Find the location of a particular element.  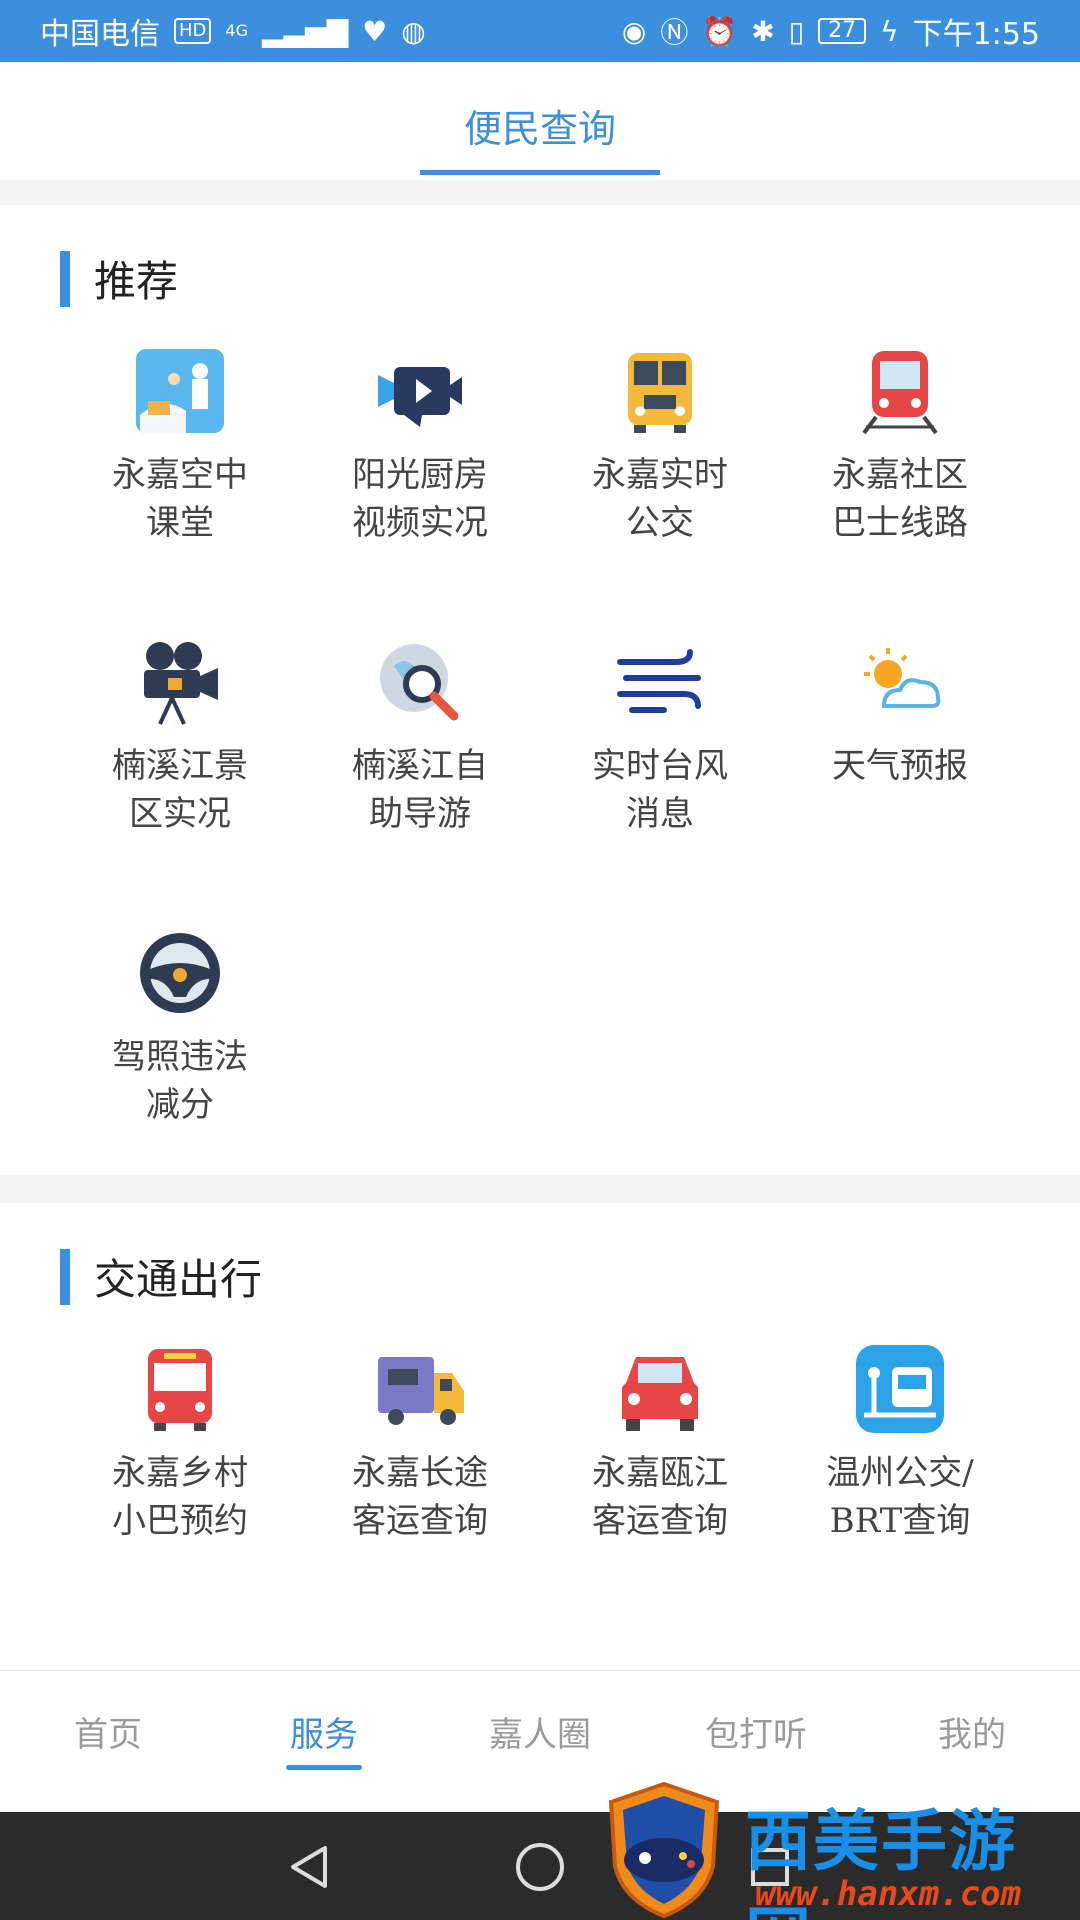

alarm-icon: ⏰ is located at coordinates (720, 31).